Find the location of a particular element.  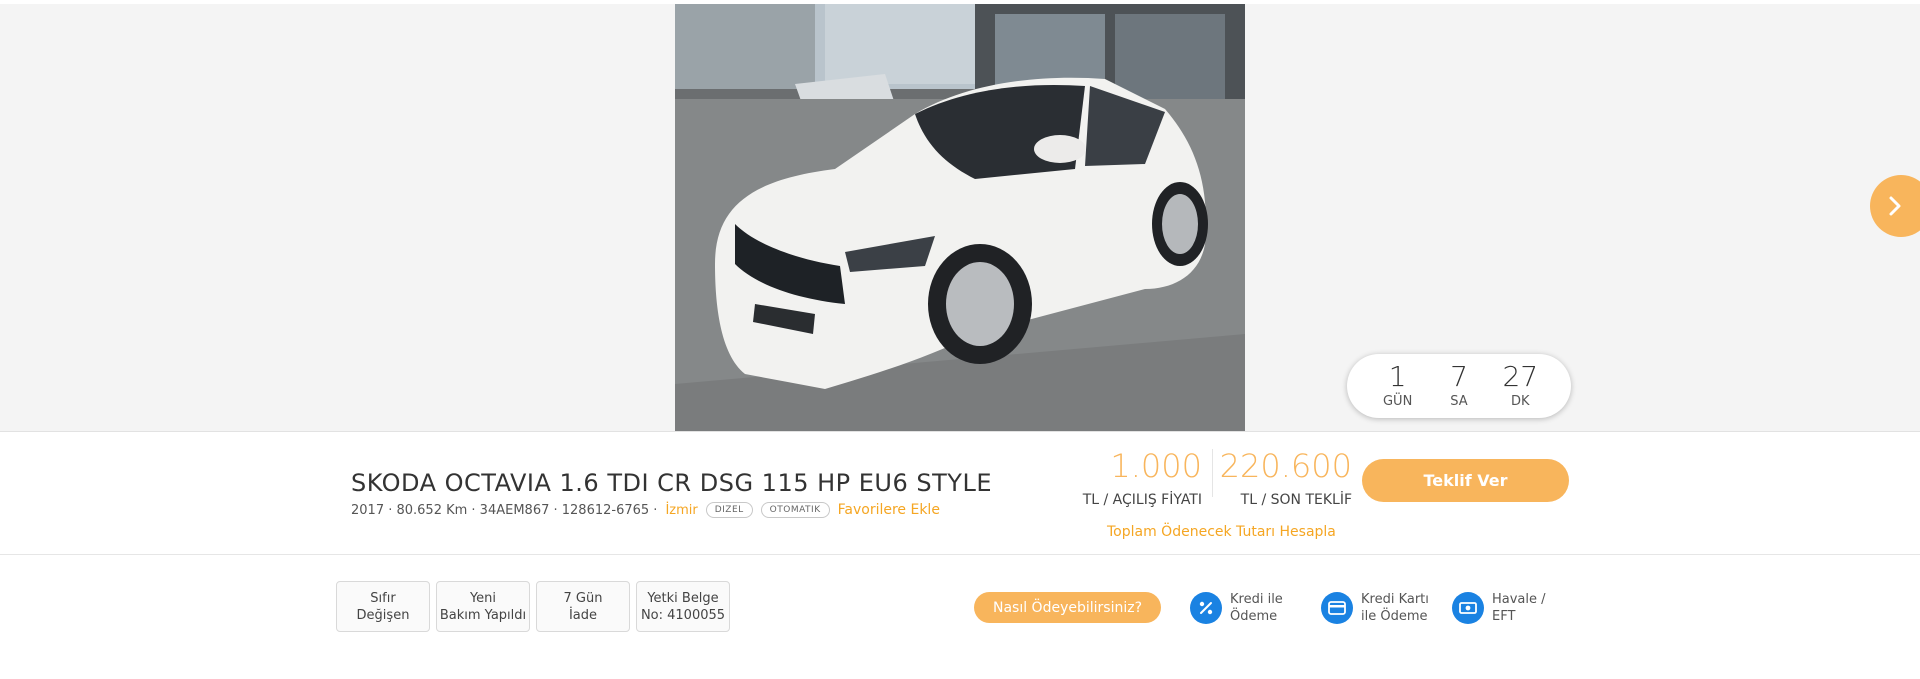

feature-line: 7 Gün is located at coordinates (583, 598).